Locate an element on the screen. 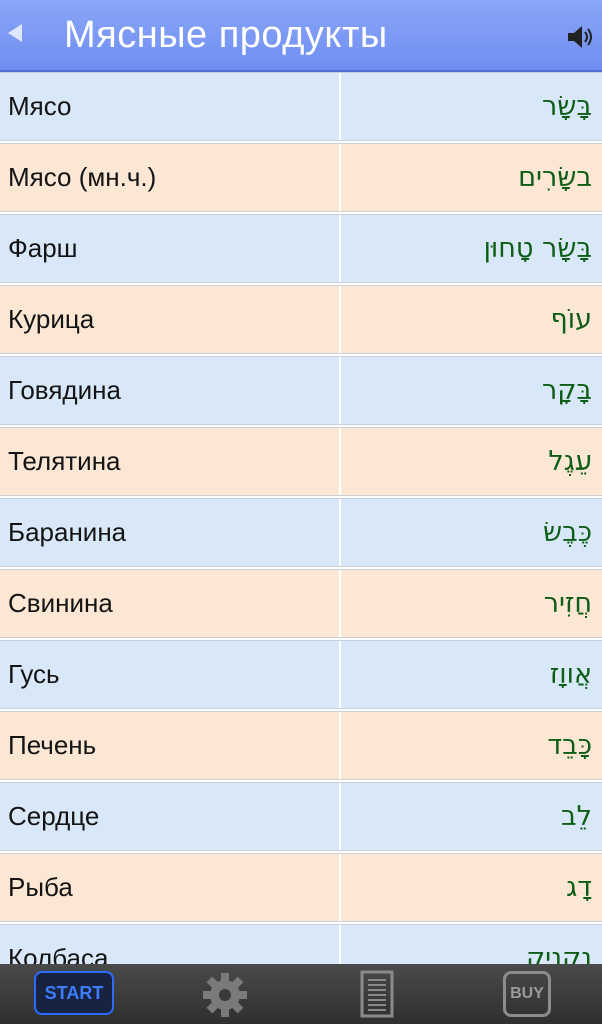  start-button: START is located at coordinates (74, 993).